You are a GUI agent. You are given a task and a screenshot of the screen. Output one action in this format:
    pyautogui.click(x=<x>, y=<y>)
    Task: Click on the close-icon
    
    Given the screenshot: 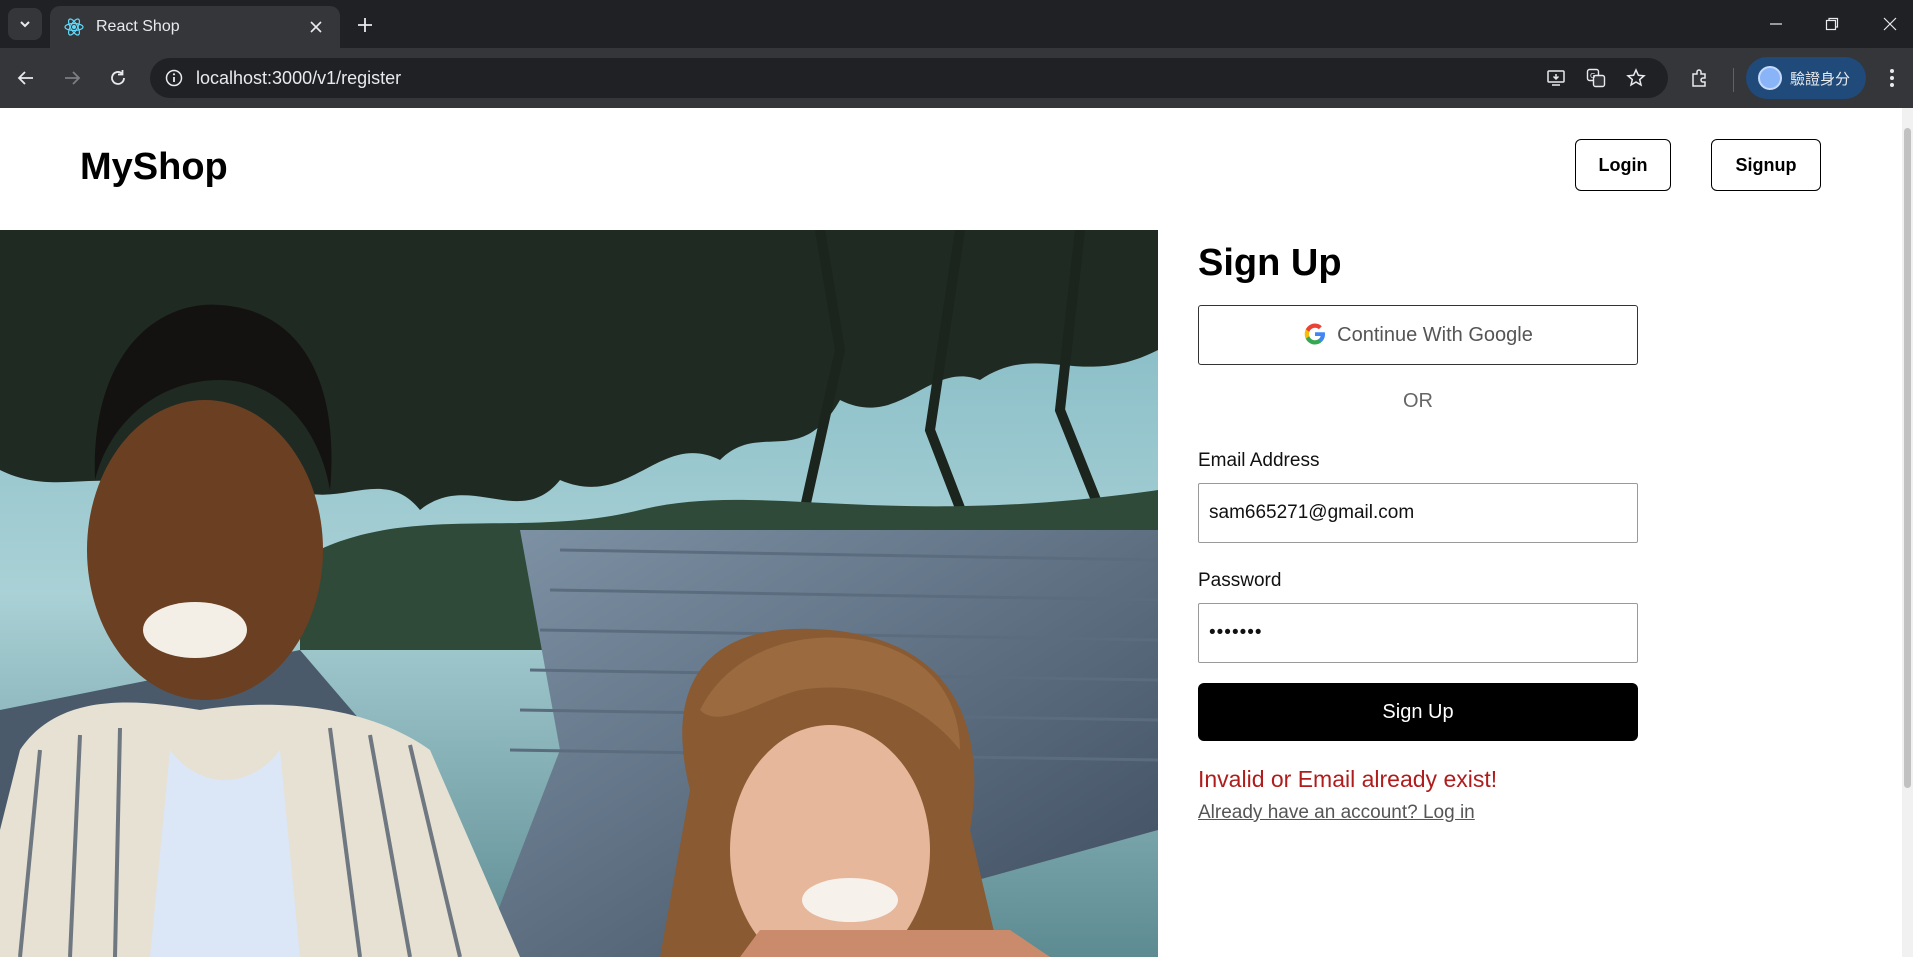 What is the action you would take?
    pyautogui.click(x=316, y=27)
    